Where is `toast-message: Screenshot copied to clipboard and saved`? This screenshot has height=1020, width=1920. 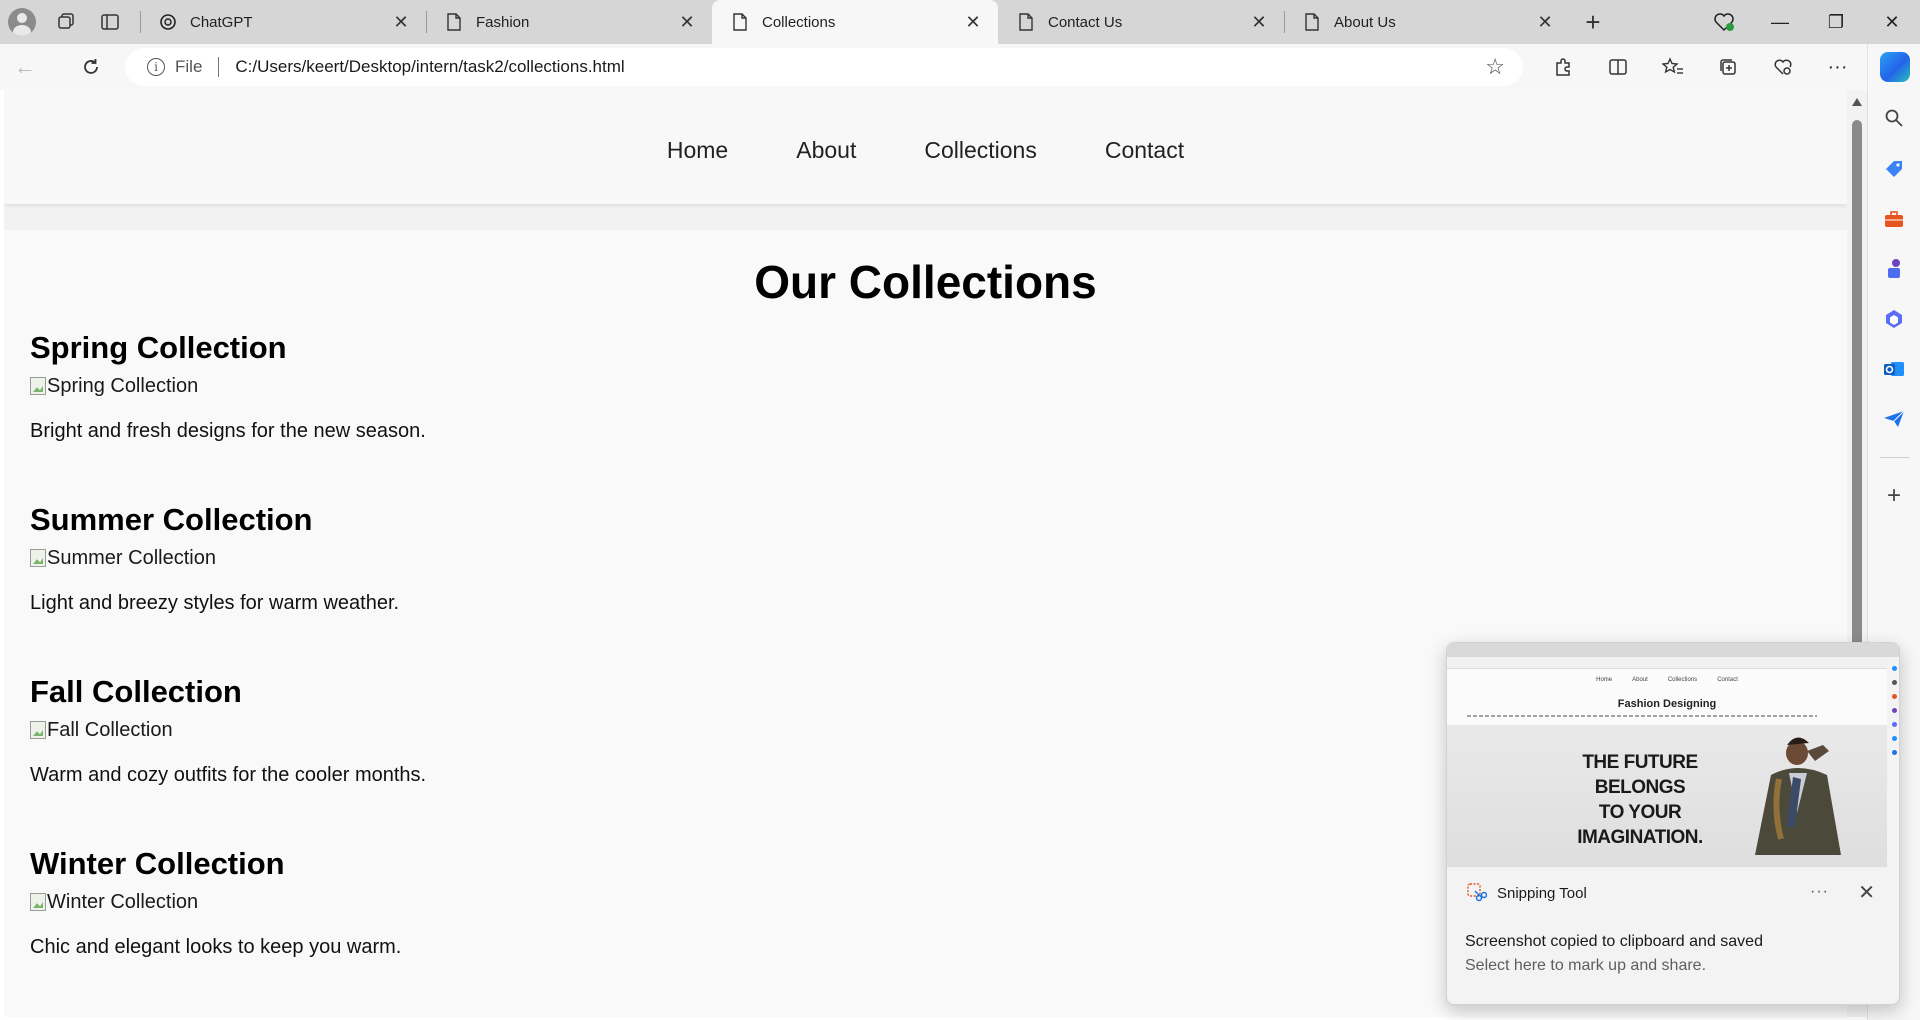
toast-message: Screenshot copied to clipboard and saved is located at coordinates (1614, 941).